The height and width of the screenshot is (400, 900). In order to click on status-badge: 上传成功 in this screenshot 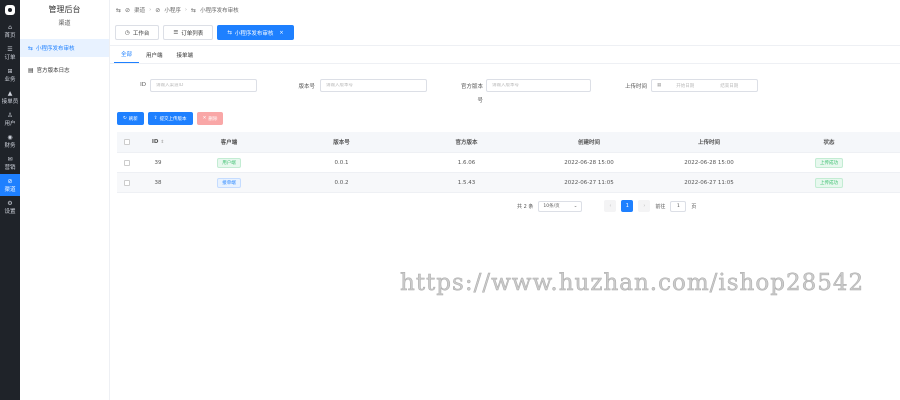, I will do `click(829, 182)`.